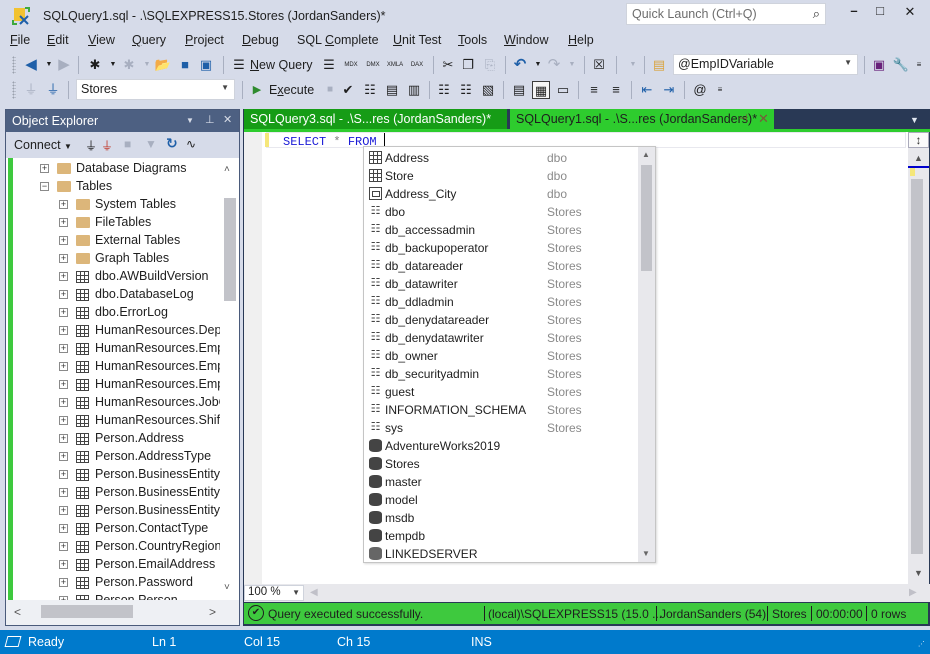 Image resolution: width=930 pixels, height=654 pixels. What do you see at coordinates (291, 90) in the screenshot?
I see `execute-button: Execute` at bounding box center [291, 90].